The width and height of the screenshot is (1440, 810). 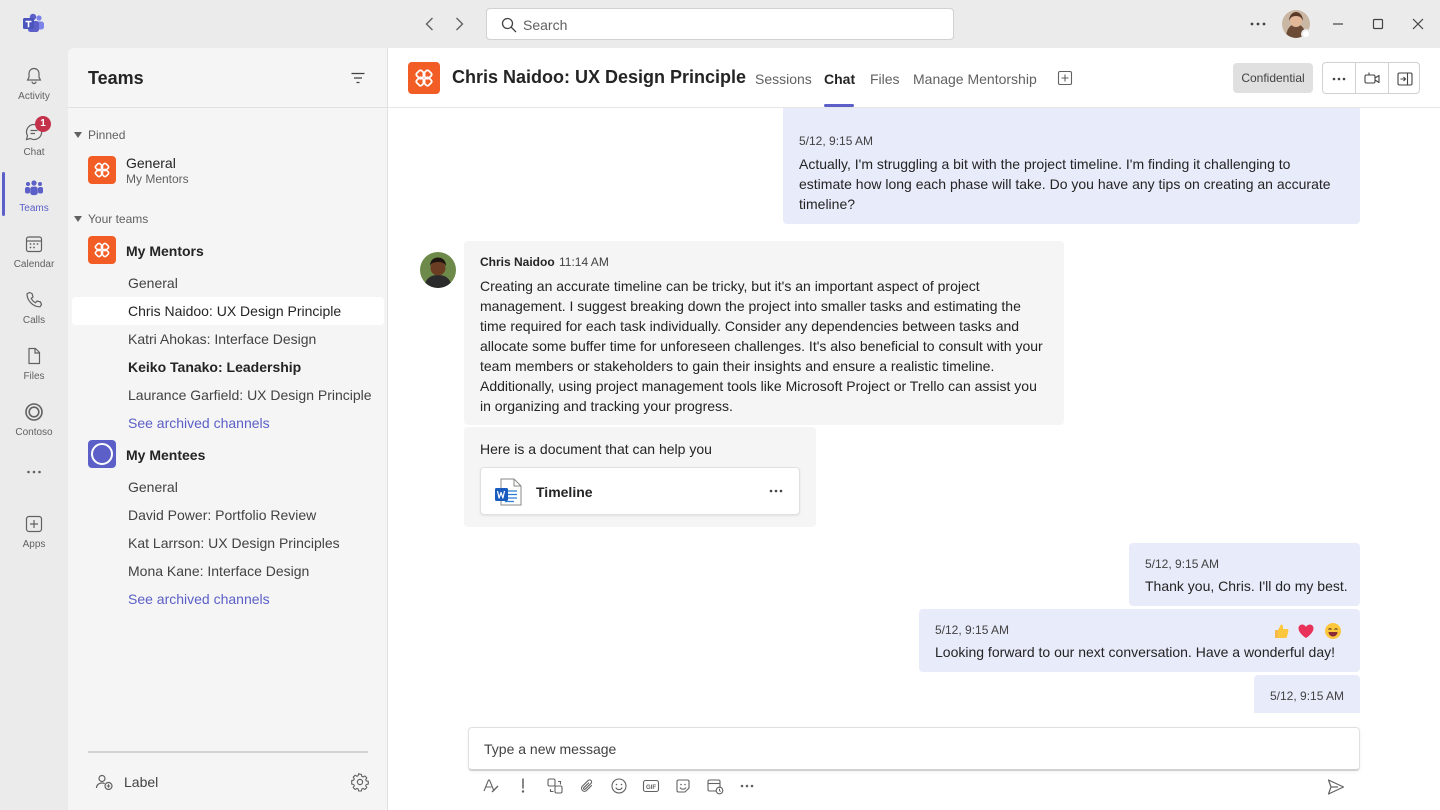 I want to click on tab-manage-mentorship: Manage Mentorship, so click(x=975, y=79).